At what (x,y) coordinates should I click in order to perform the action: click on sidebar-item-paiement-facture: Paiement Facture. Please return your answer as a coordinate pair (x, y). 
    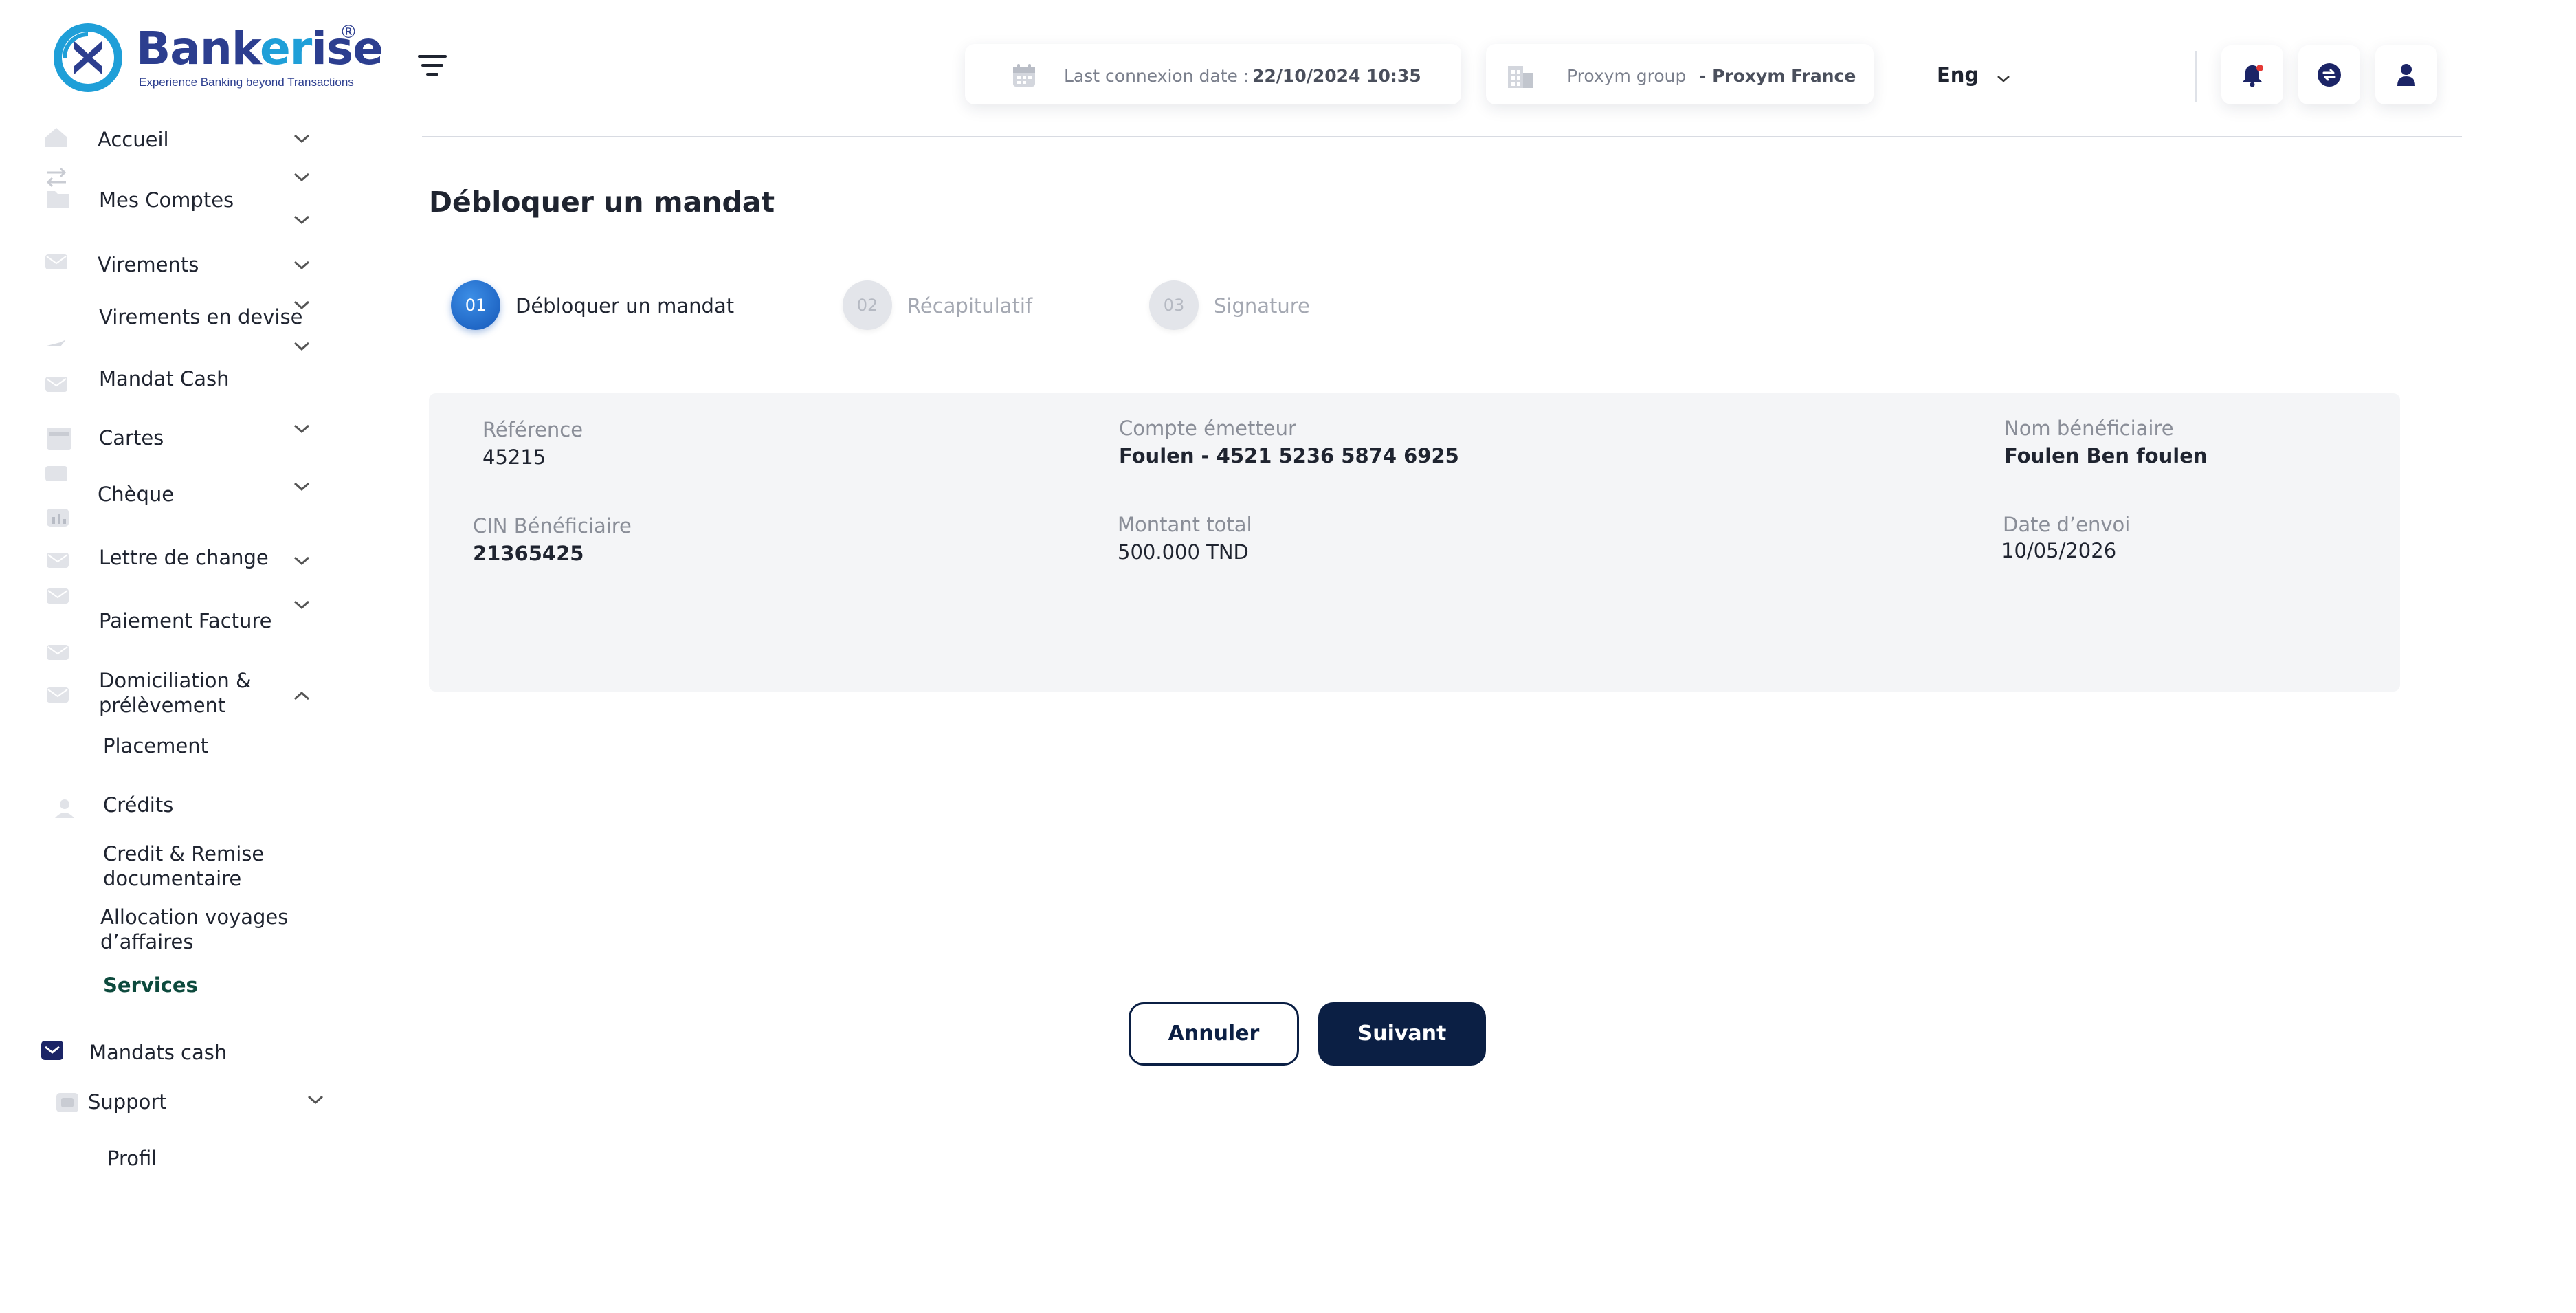
    Looking at the image, I should click on (185, 629).